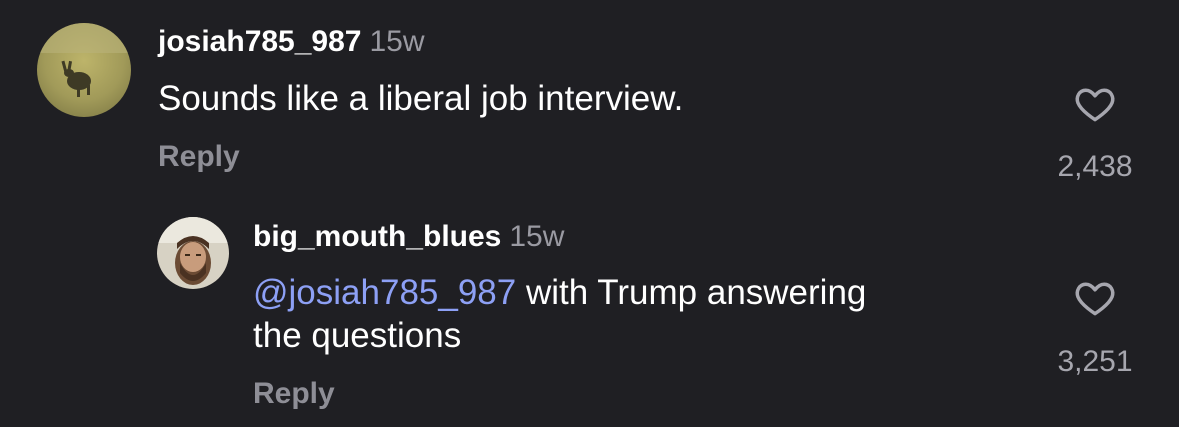  I want to click on username-text: josiah785_987, so click(259, 41).